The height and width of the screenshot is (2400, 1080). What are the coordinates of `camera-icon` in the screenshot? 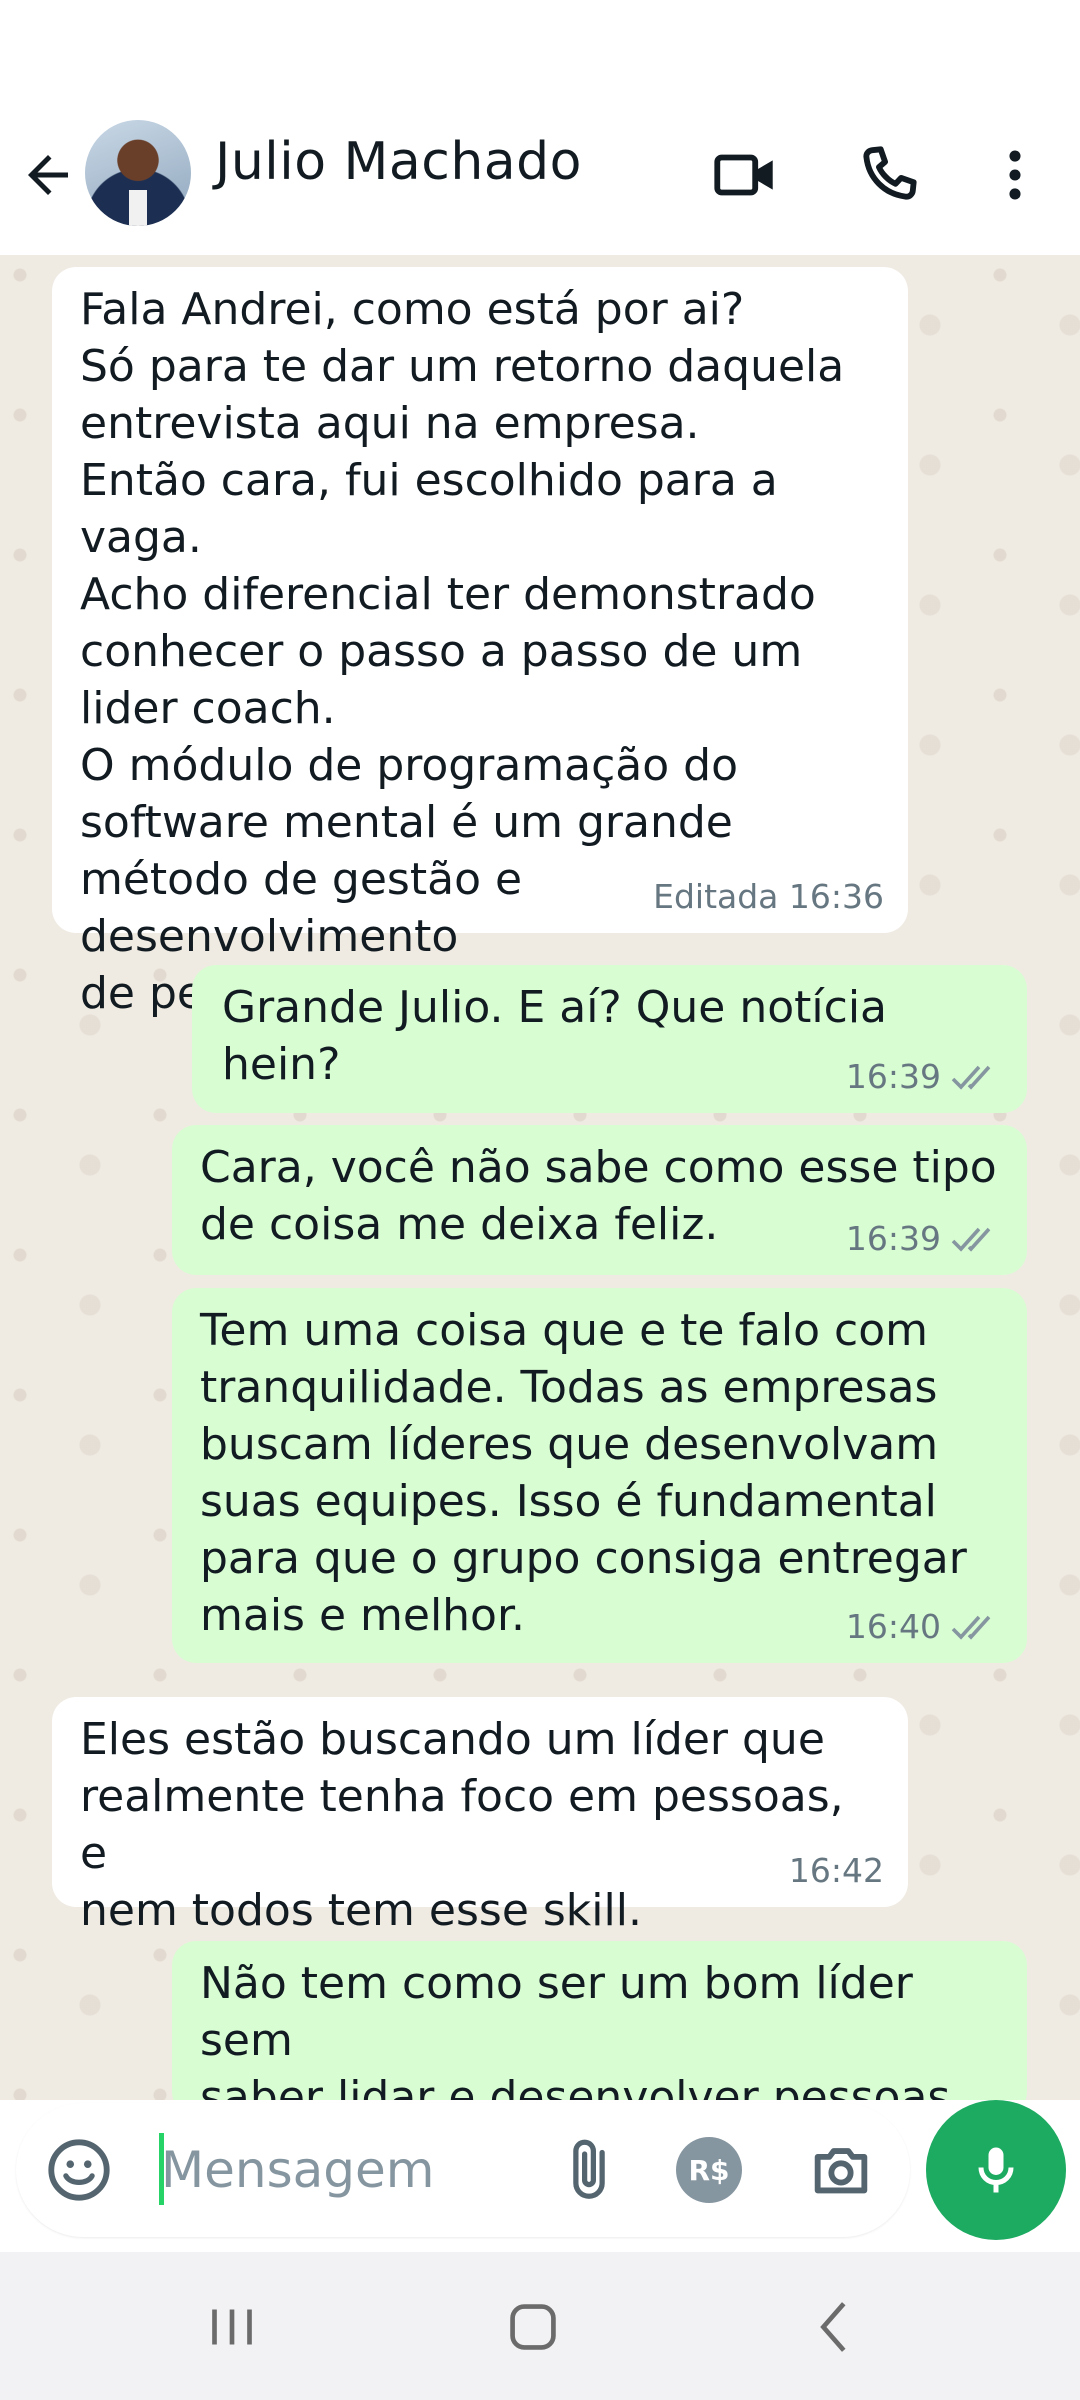 It's located at (841, 2170).